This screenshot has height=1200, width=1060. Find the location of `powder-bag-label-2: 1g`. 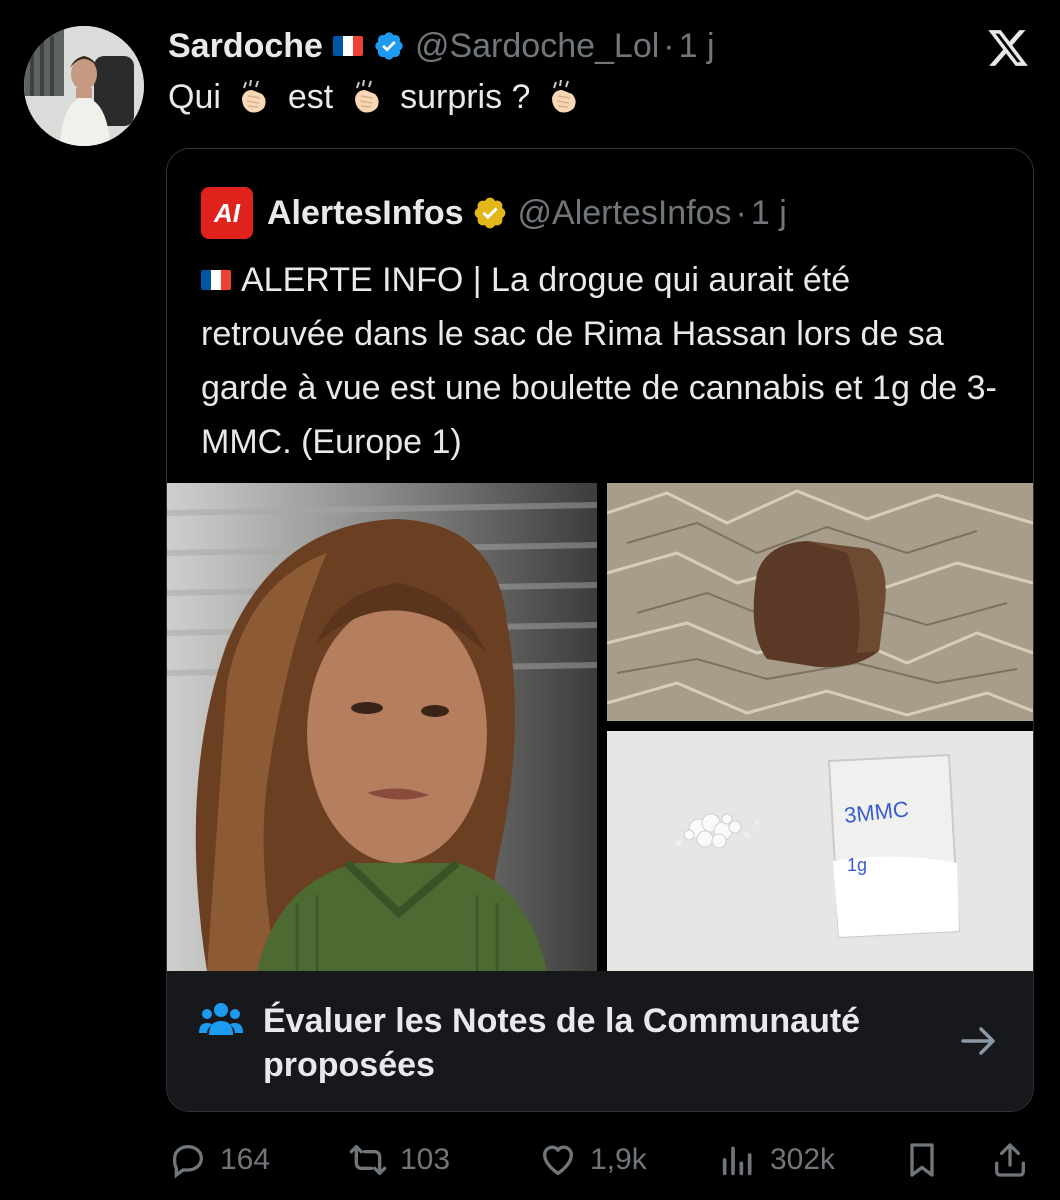

powder-bag-label-2: 1g is located at coordinates (857, 865).